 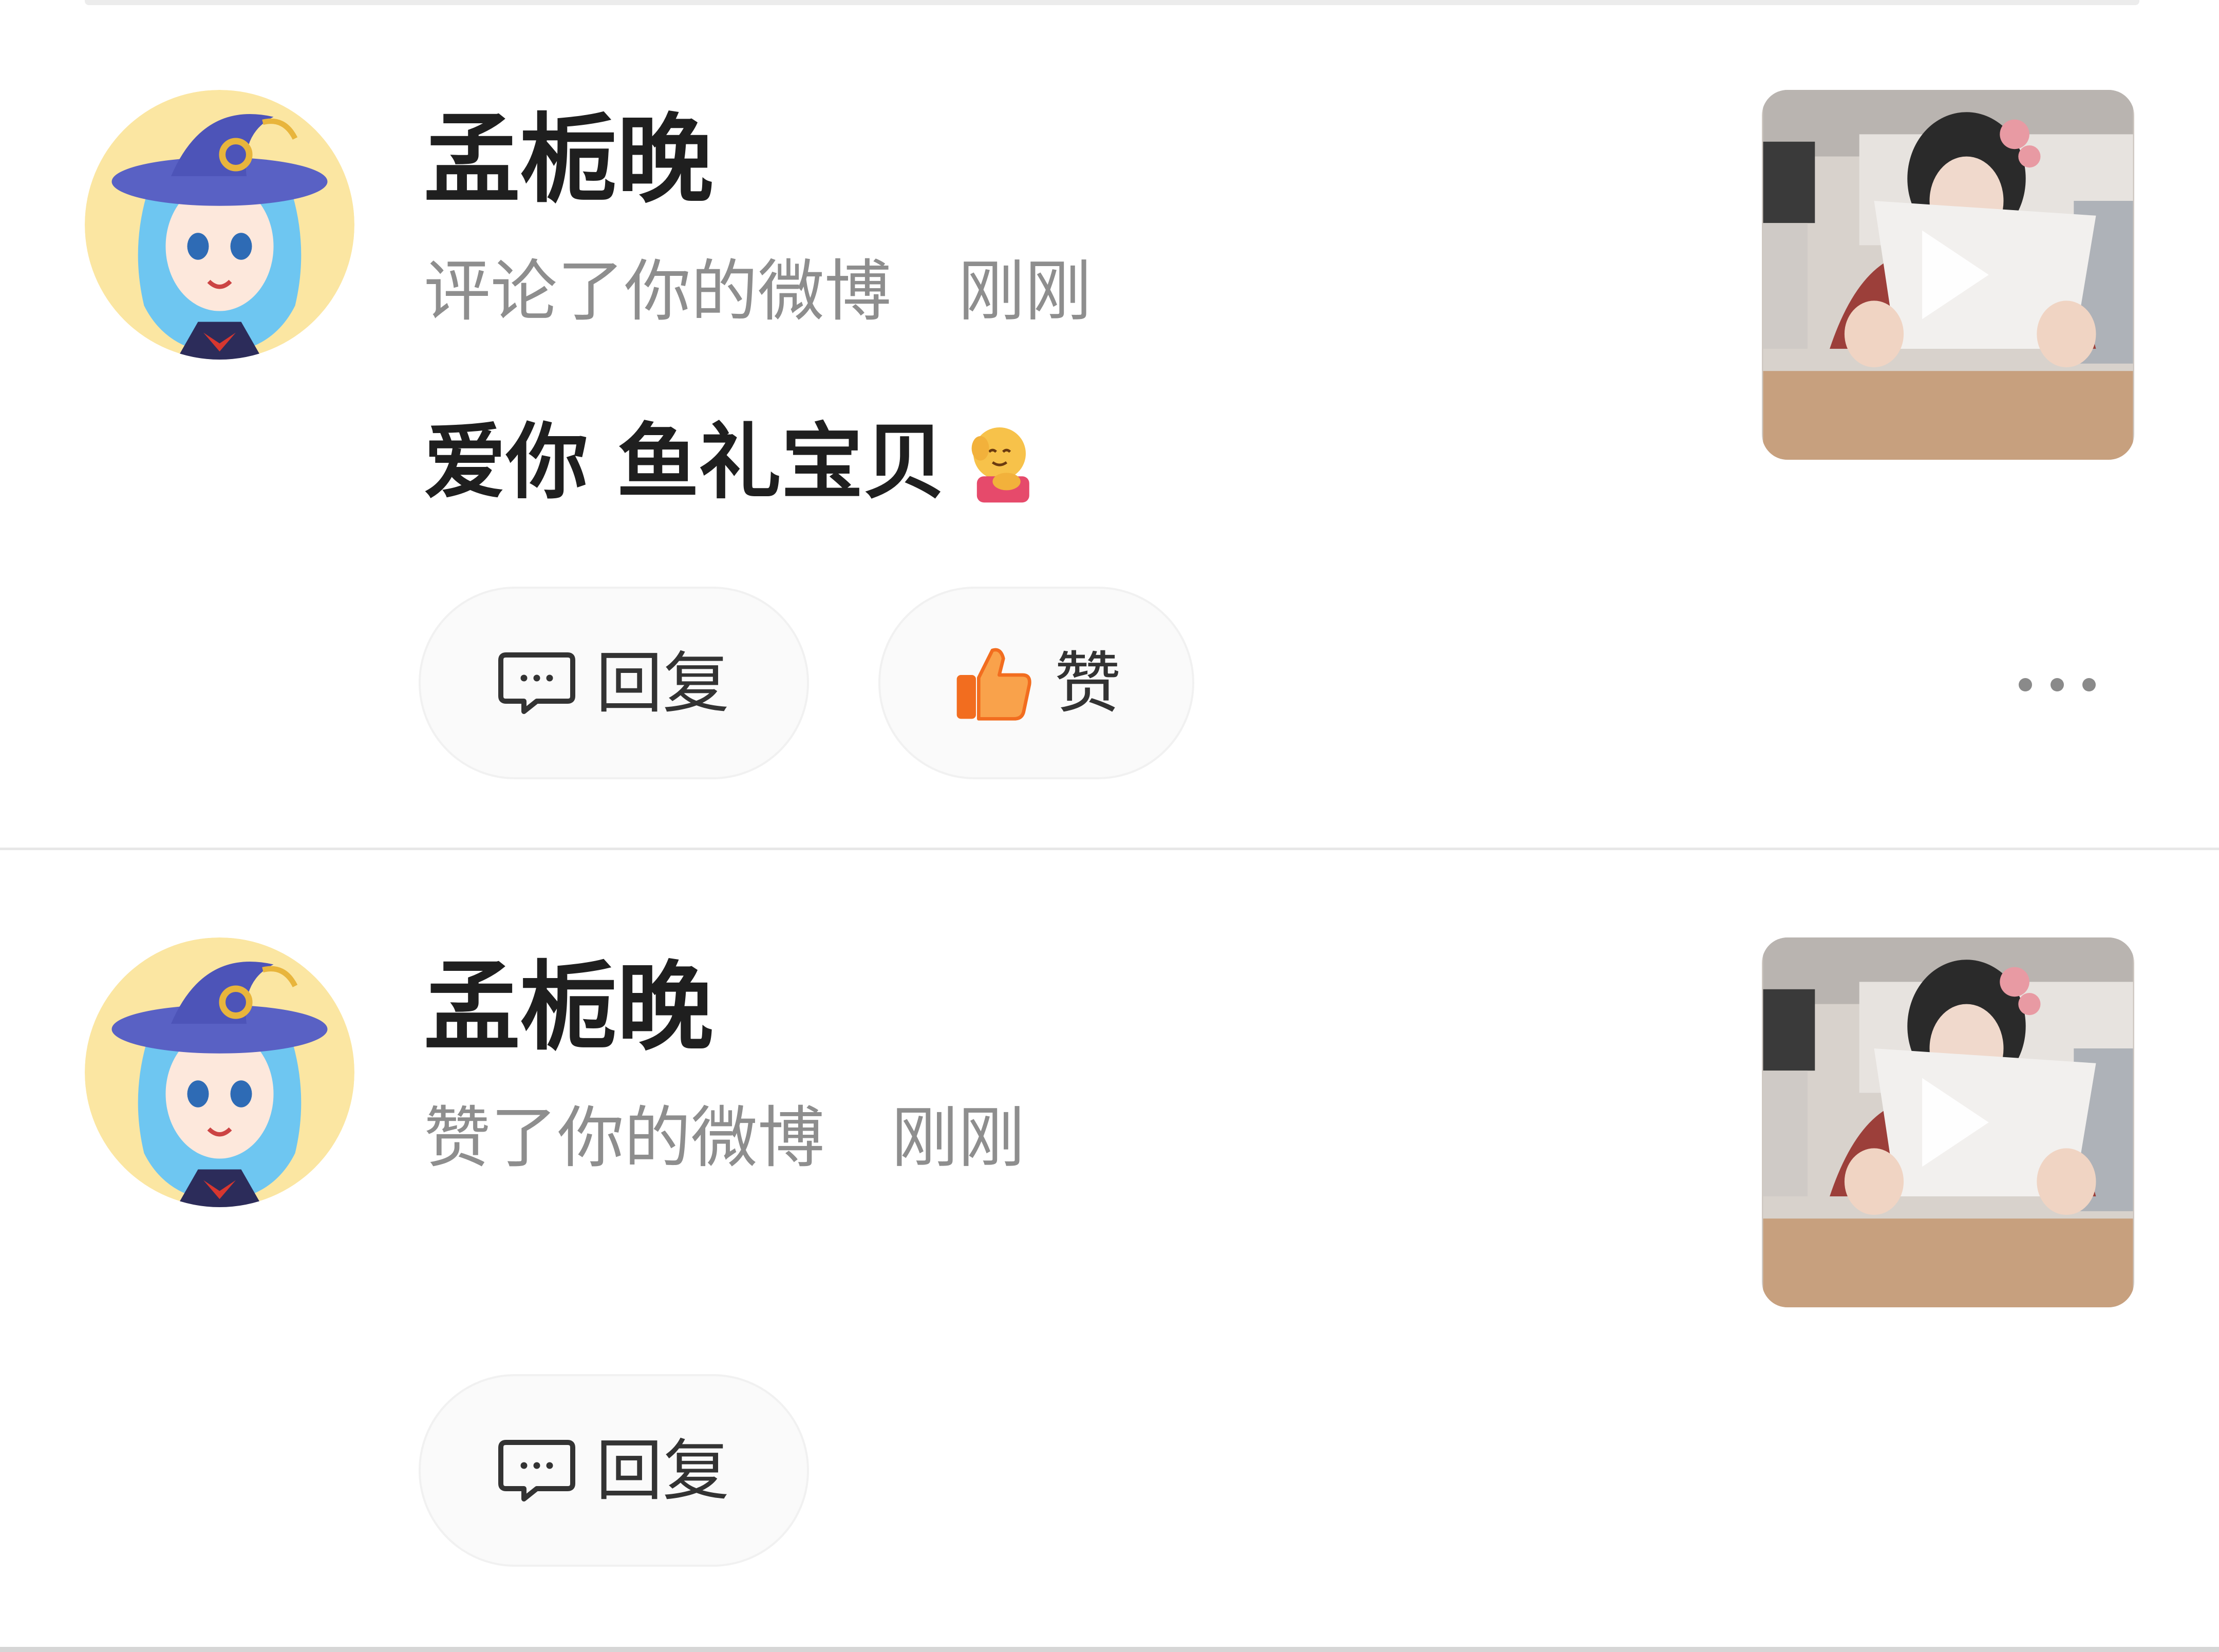 I want to click on bottom-divider, so click(x=1109, y=1649).